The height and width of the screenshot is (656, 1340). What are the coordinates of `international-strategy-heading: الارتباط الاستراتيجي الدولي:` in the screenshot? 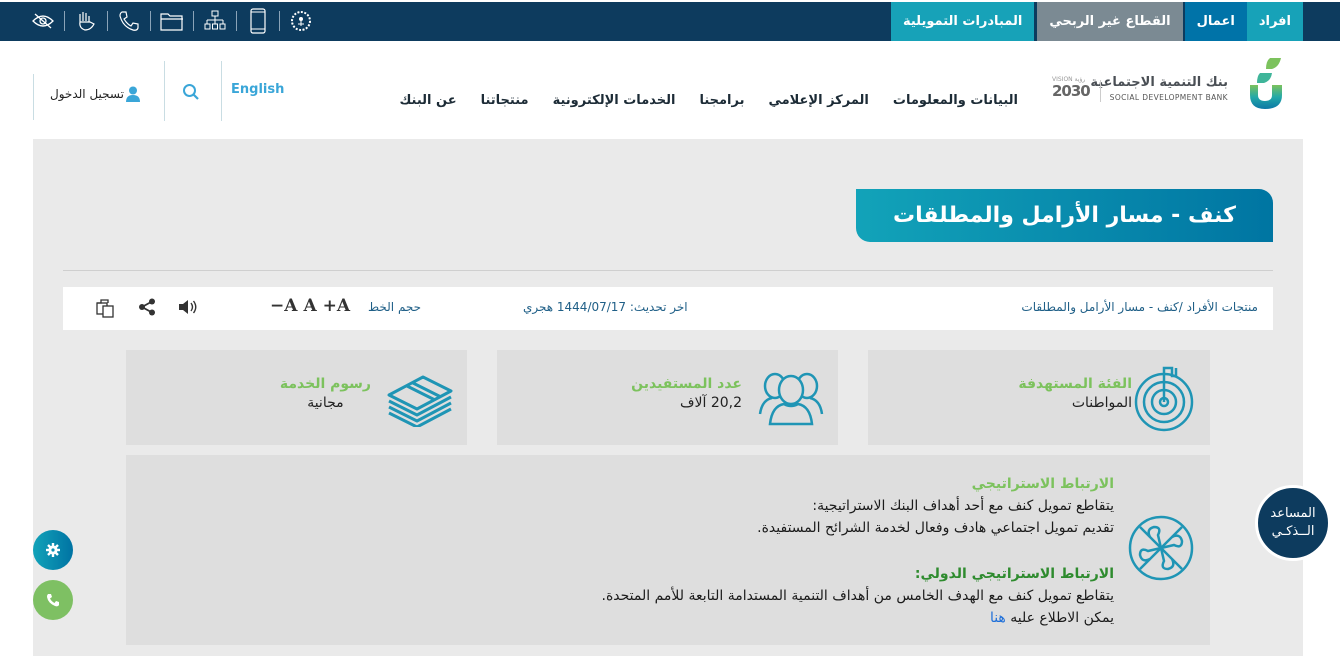 It's located at (1014, 574).